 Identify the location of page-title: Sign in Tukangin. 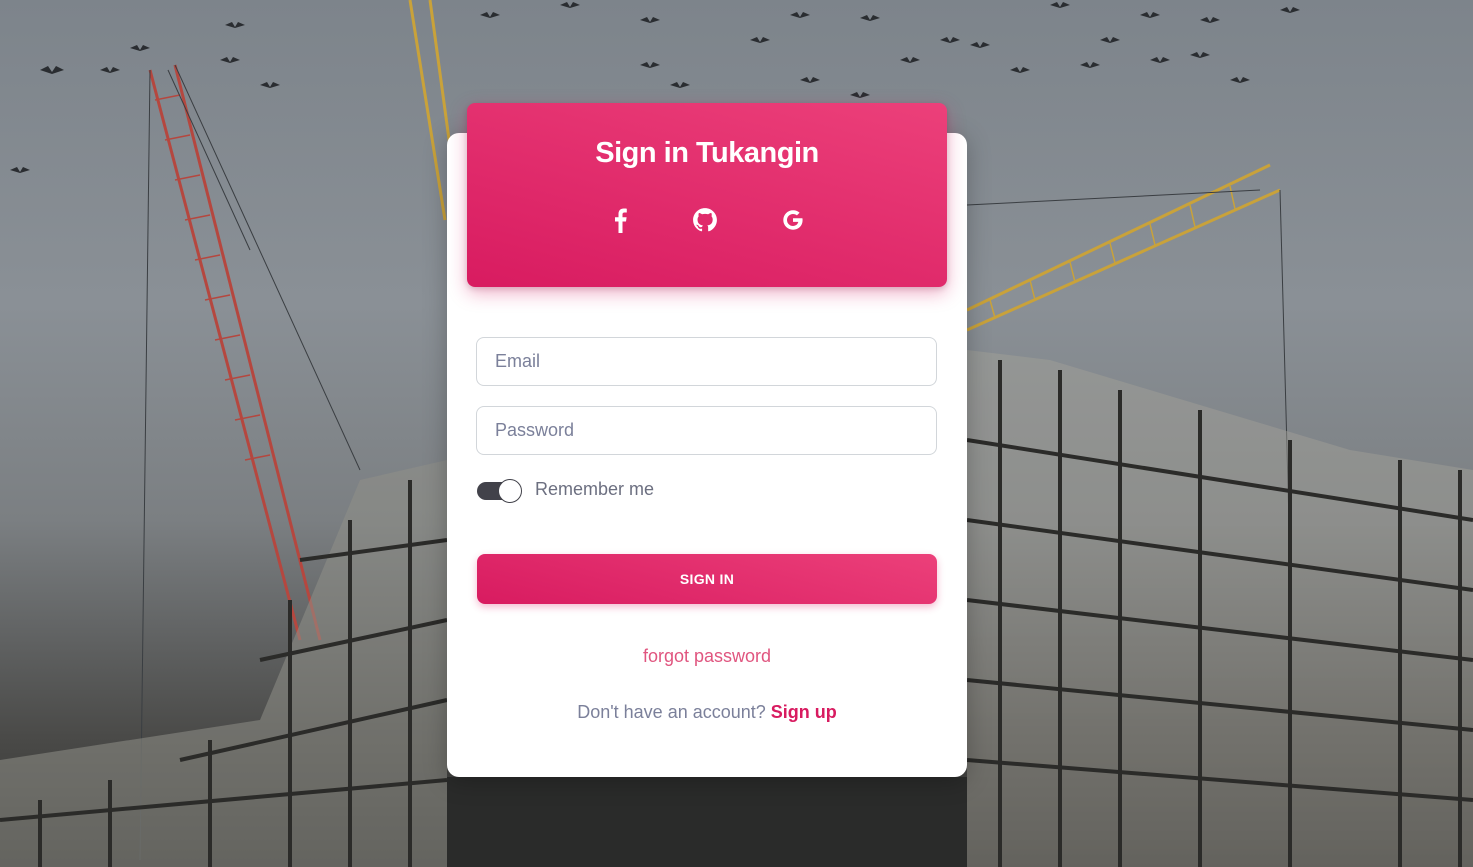
(707, 153).